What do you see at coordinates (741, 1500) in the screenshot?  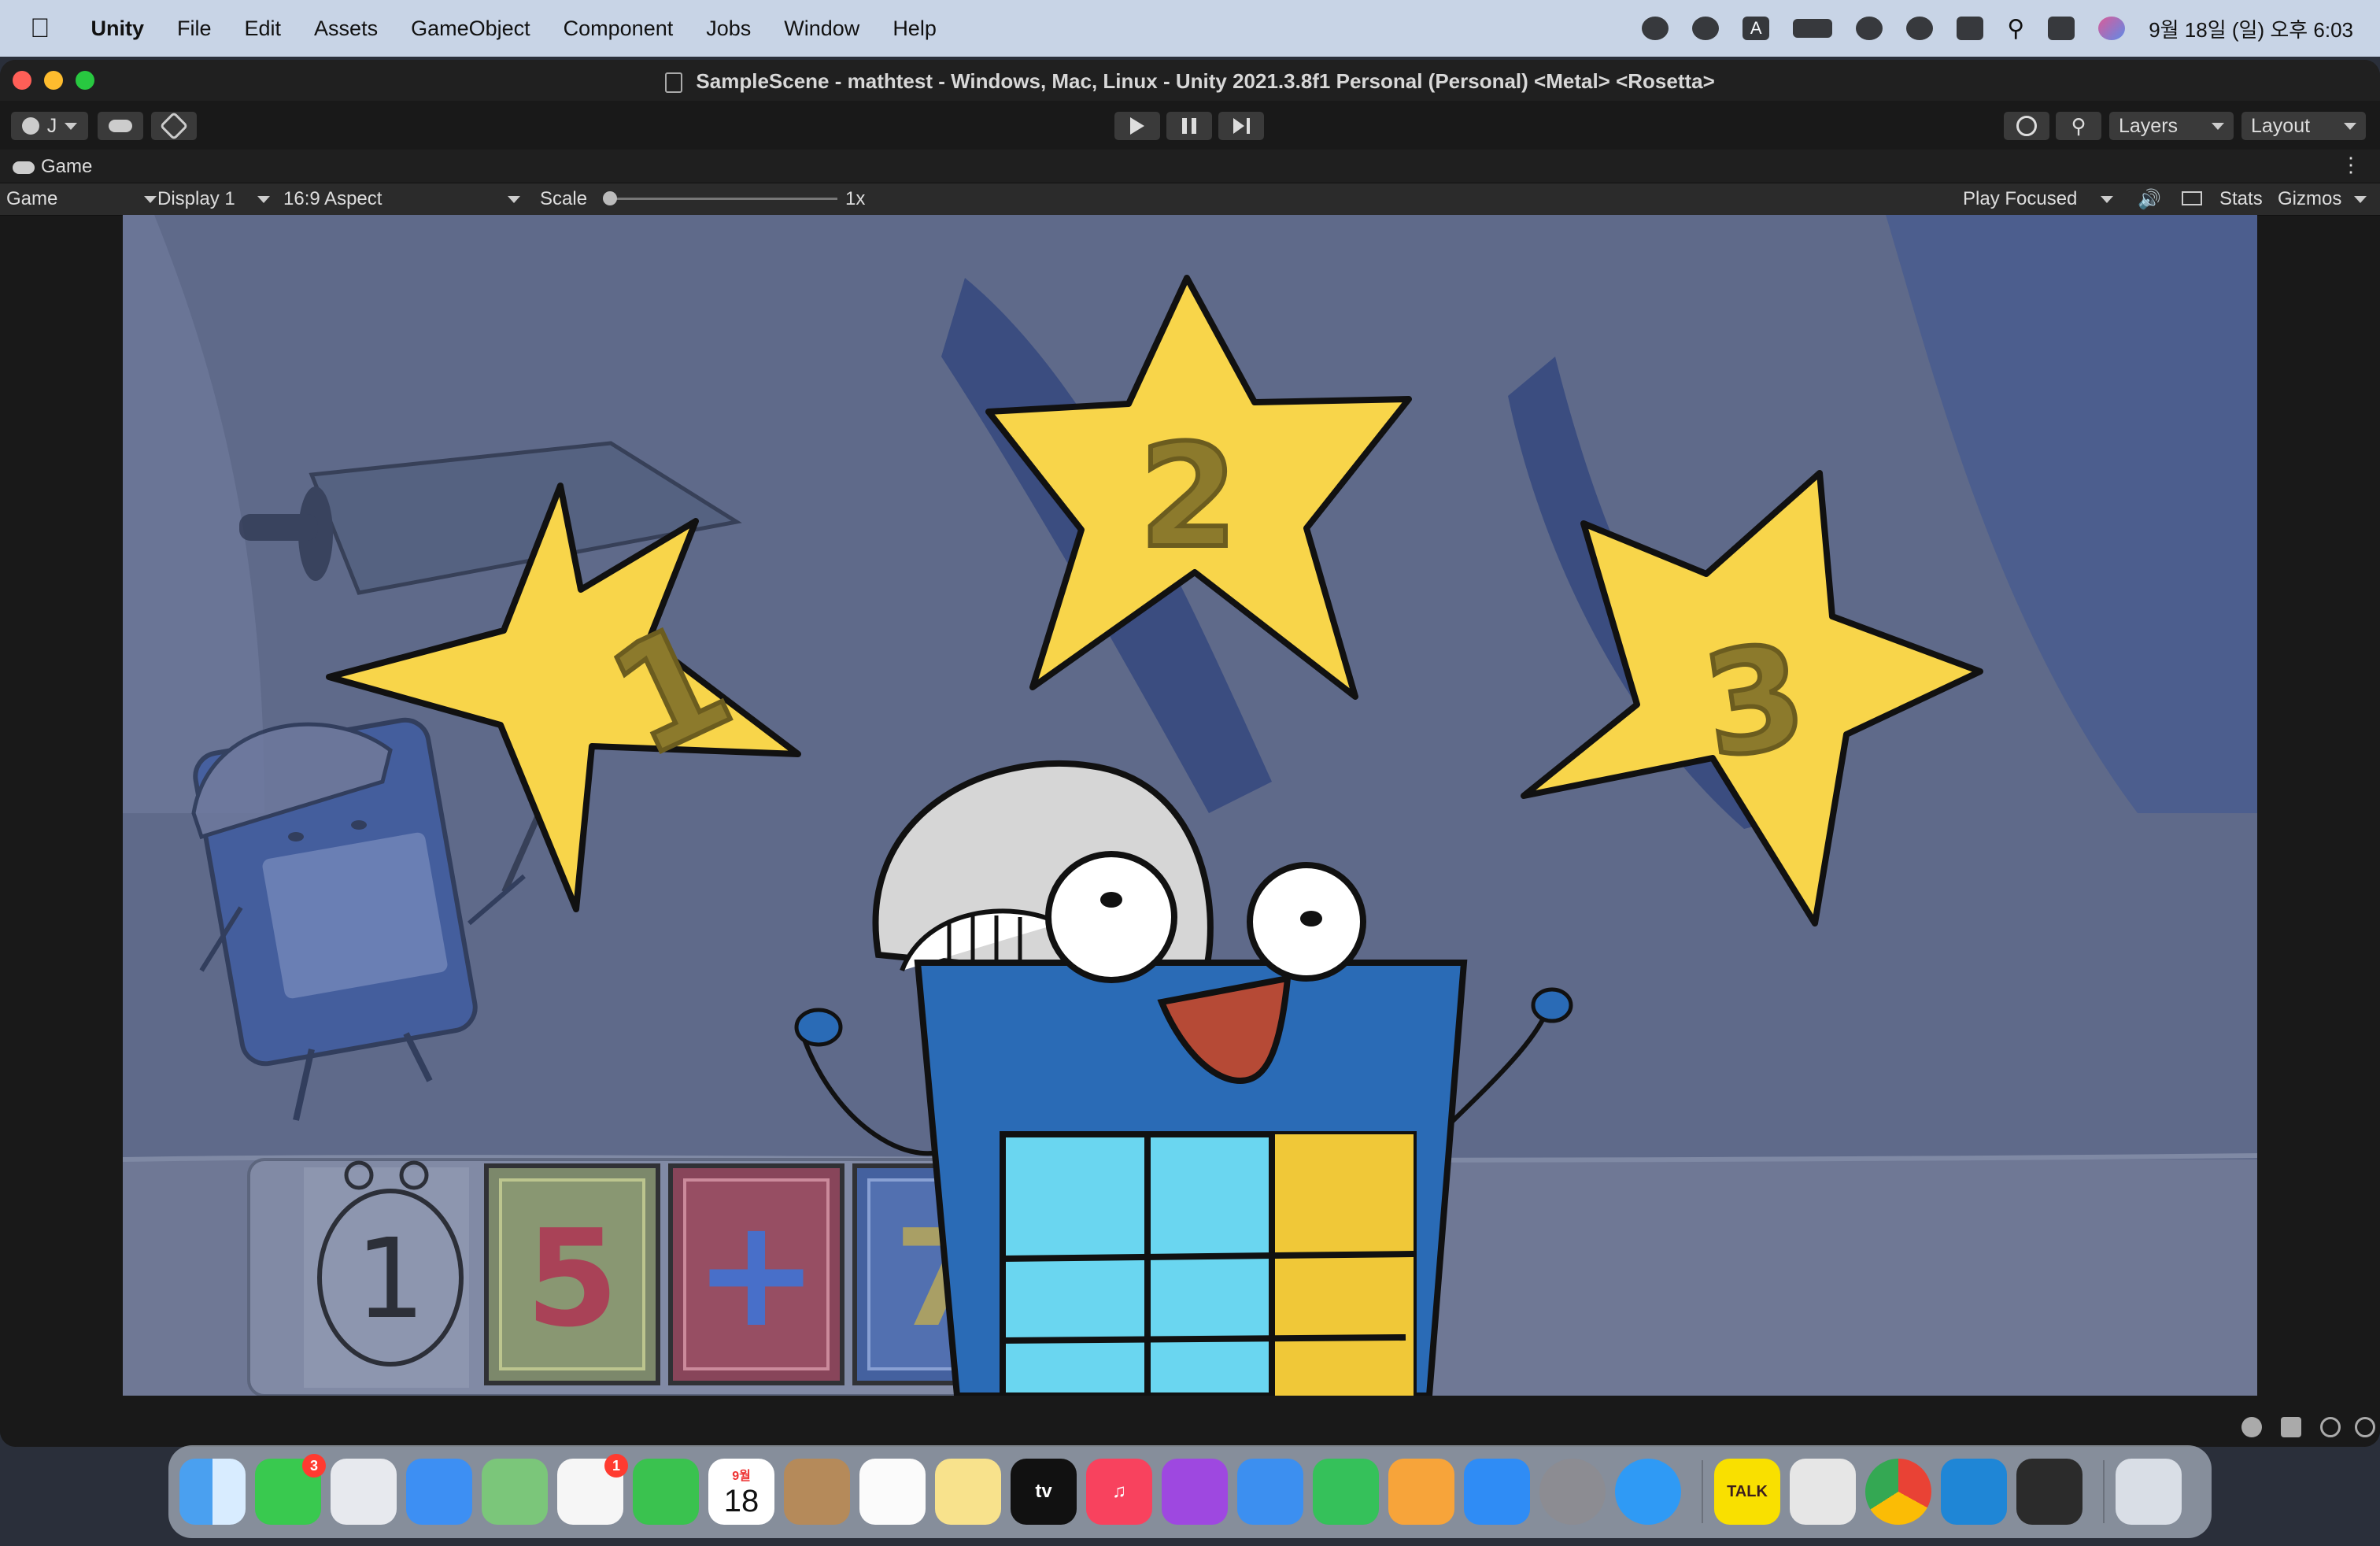 I see `calendar-day: 18` at bounding box center [741, 1500].